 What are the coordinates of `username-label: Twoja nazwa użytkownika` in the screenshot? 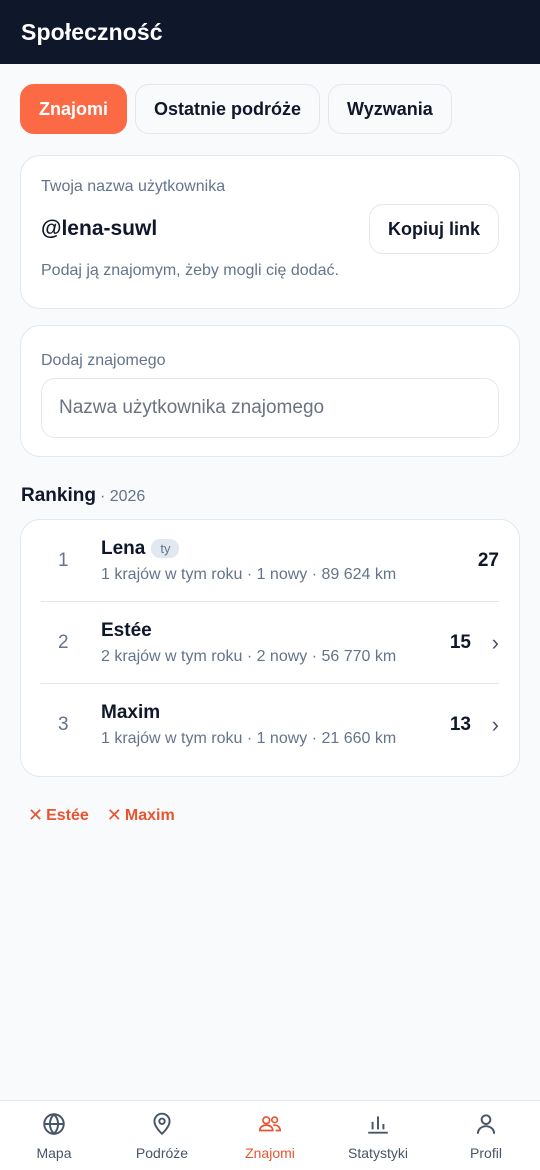 It's located at (133, 186).